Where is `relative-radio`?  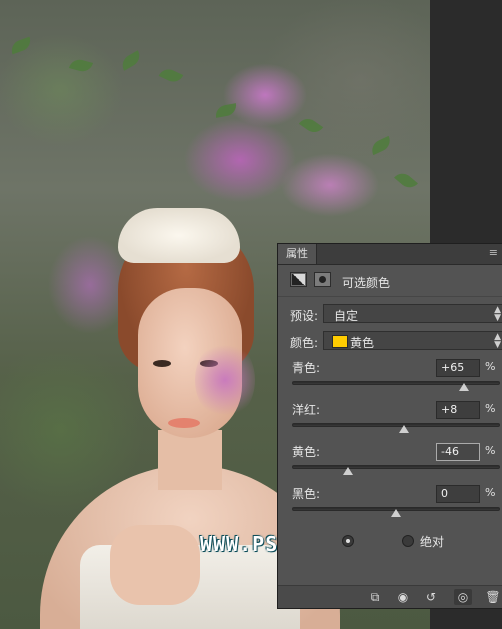 relative-radio is located at coordinates (348, 541).